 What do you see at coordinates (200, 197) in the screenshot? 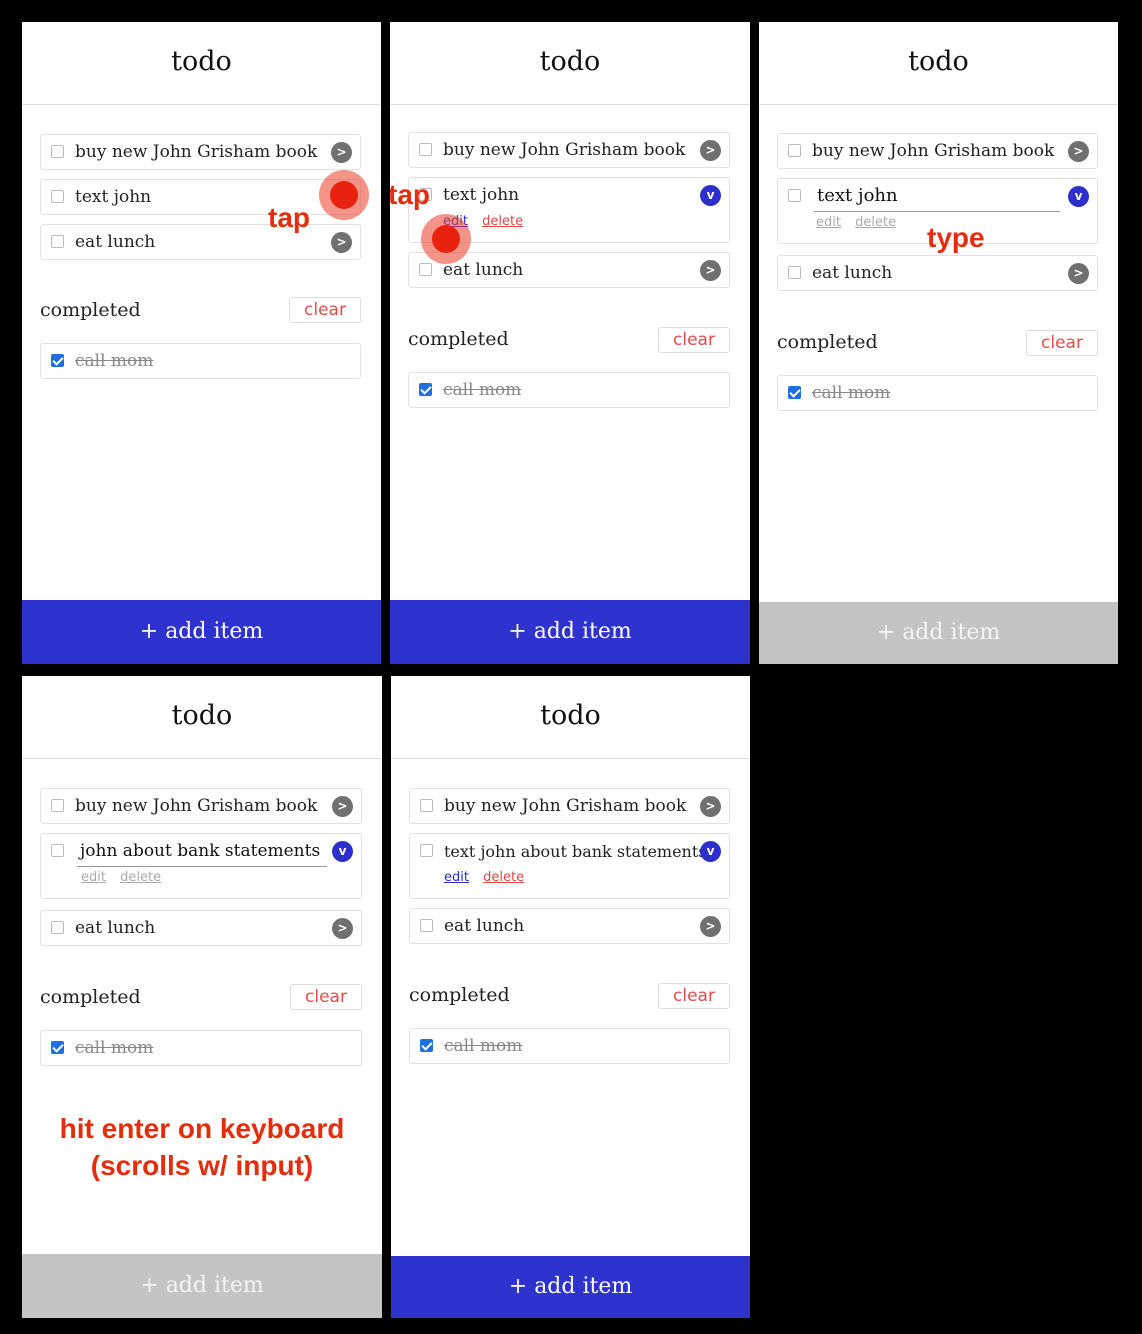
I see `todo-item-text-john: text john` at bounding box center [200, 197].